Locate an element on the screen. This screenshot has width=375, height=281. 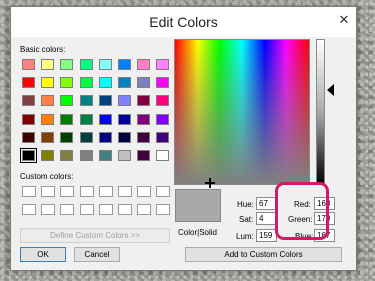
dialog-title: Edit Colors is located at coordinates (183, 22).